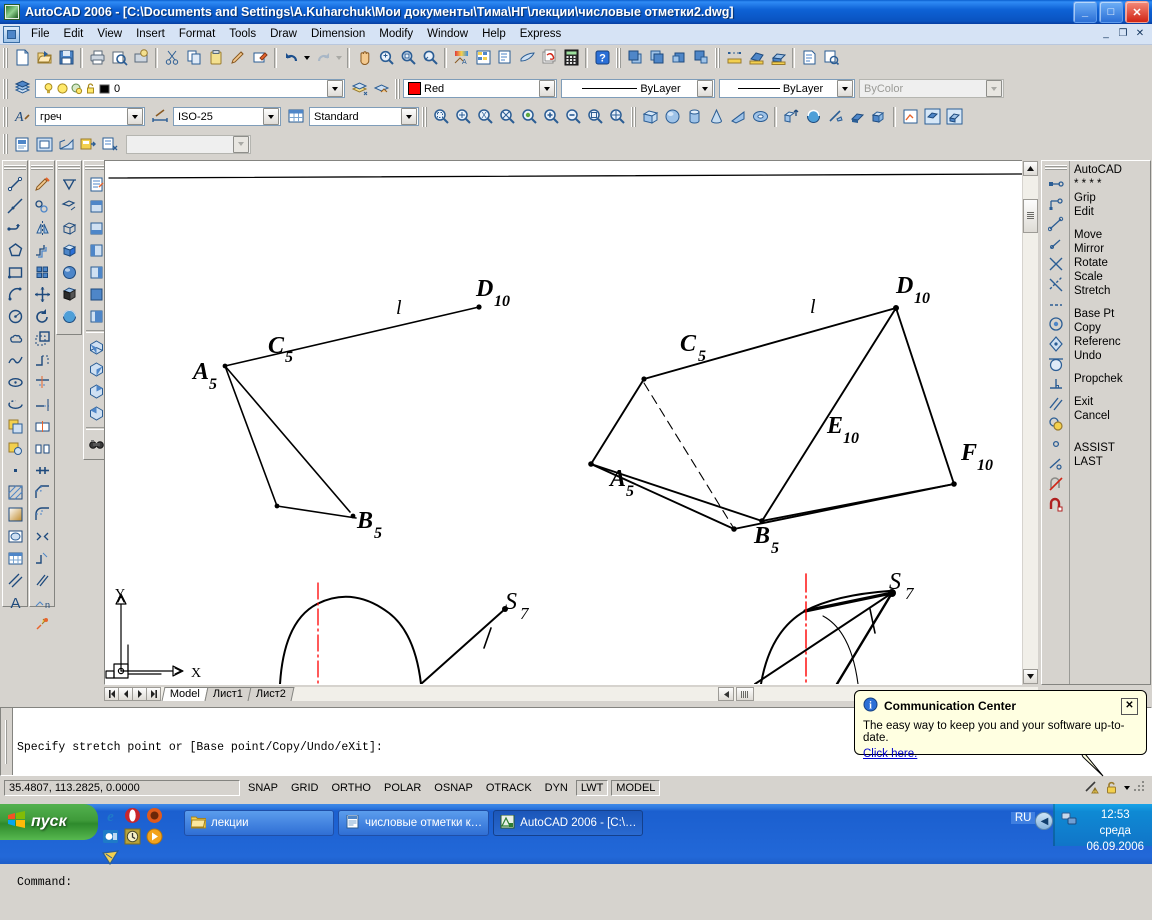 This screenshot has height=920, width=1152. What do you see at coordinates (1056, 244) in the screenshot?
I see `snap-intersection-icon` at bounding box center [1056, 244].